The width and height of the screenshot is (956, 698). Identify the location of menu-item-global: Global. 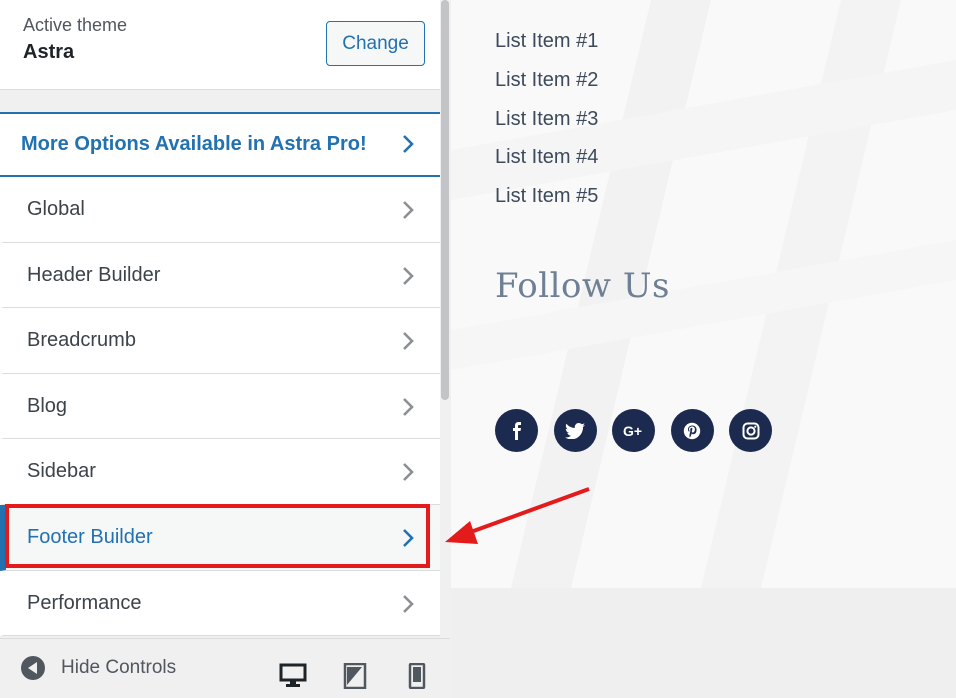
(220, 210).